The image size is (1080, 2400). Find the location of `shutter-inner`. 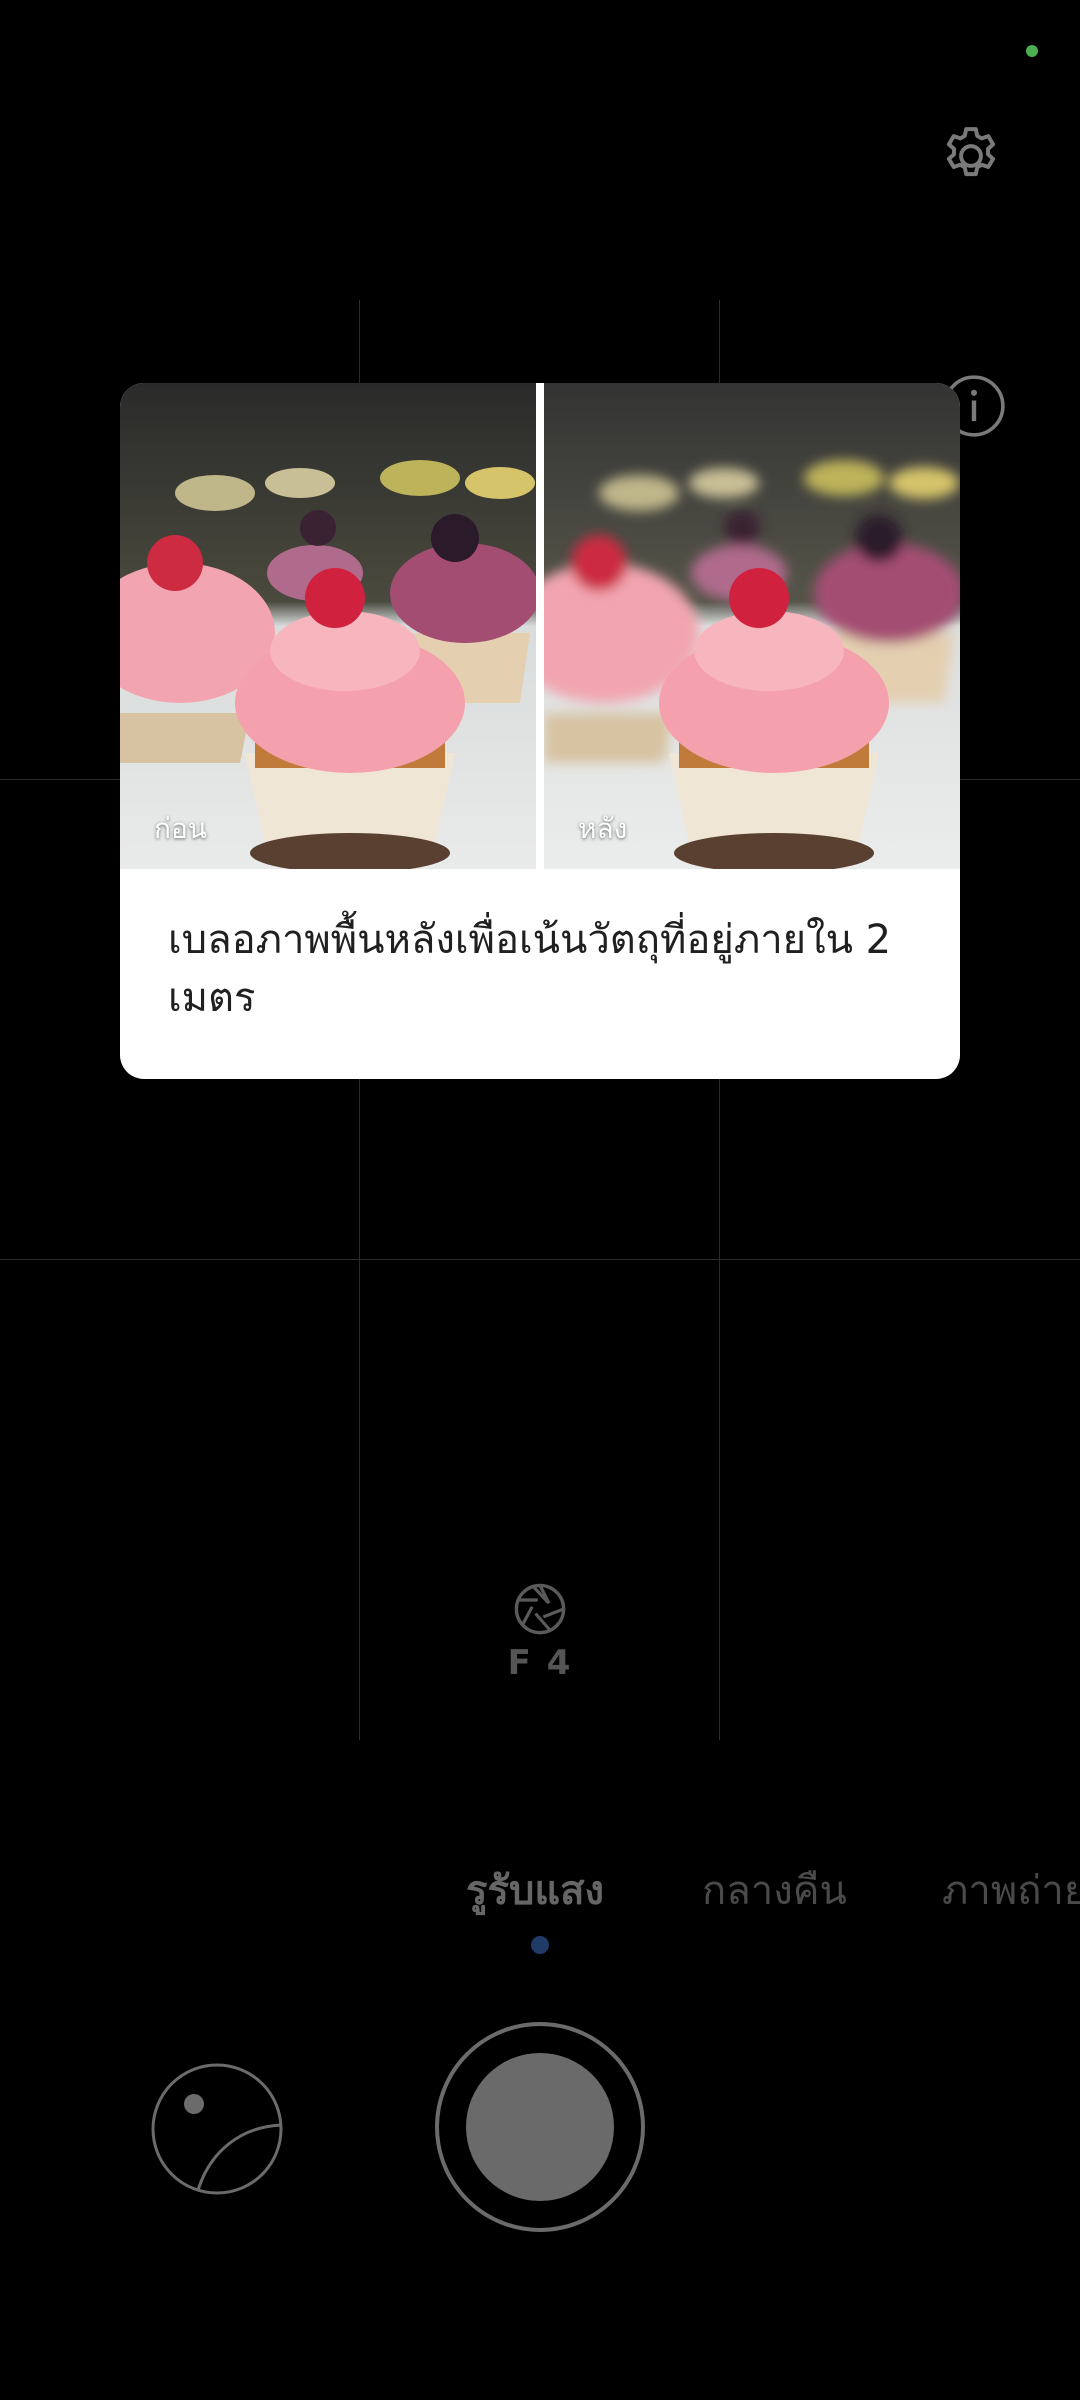

shutter-inner is located at coordinates (540, 2127).